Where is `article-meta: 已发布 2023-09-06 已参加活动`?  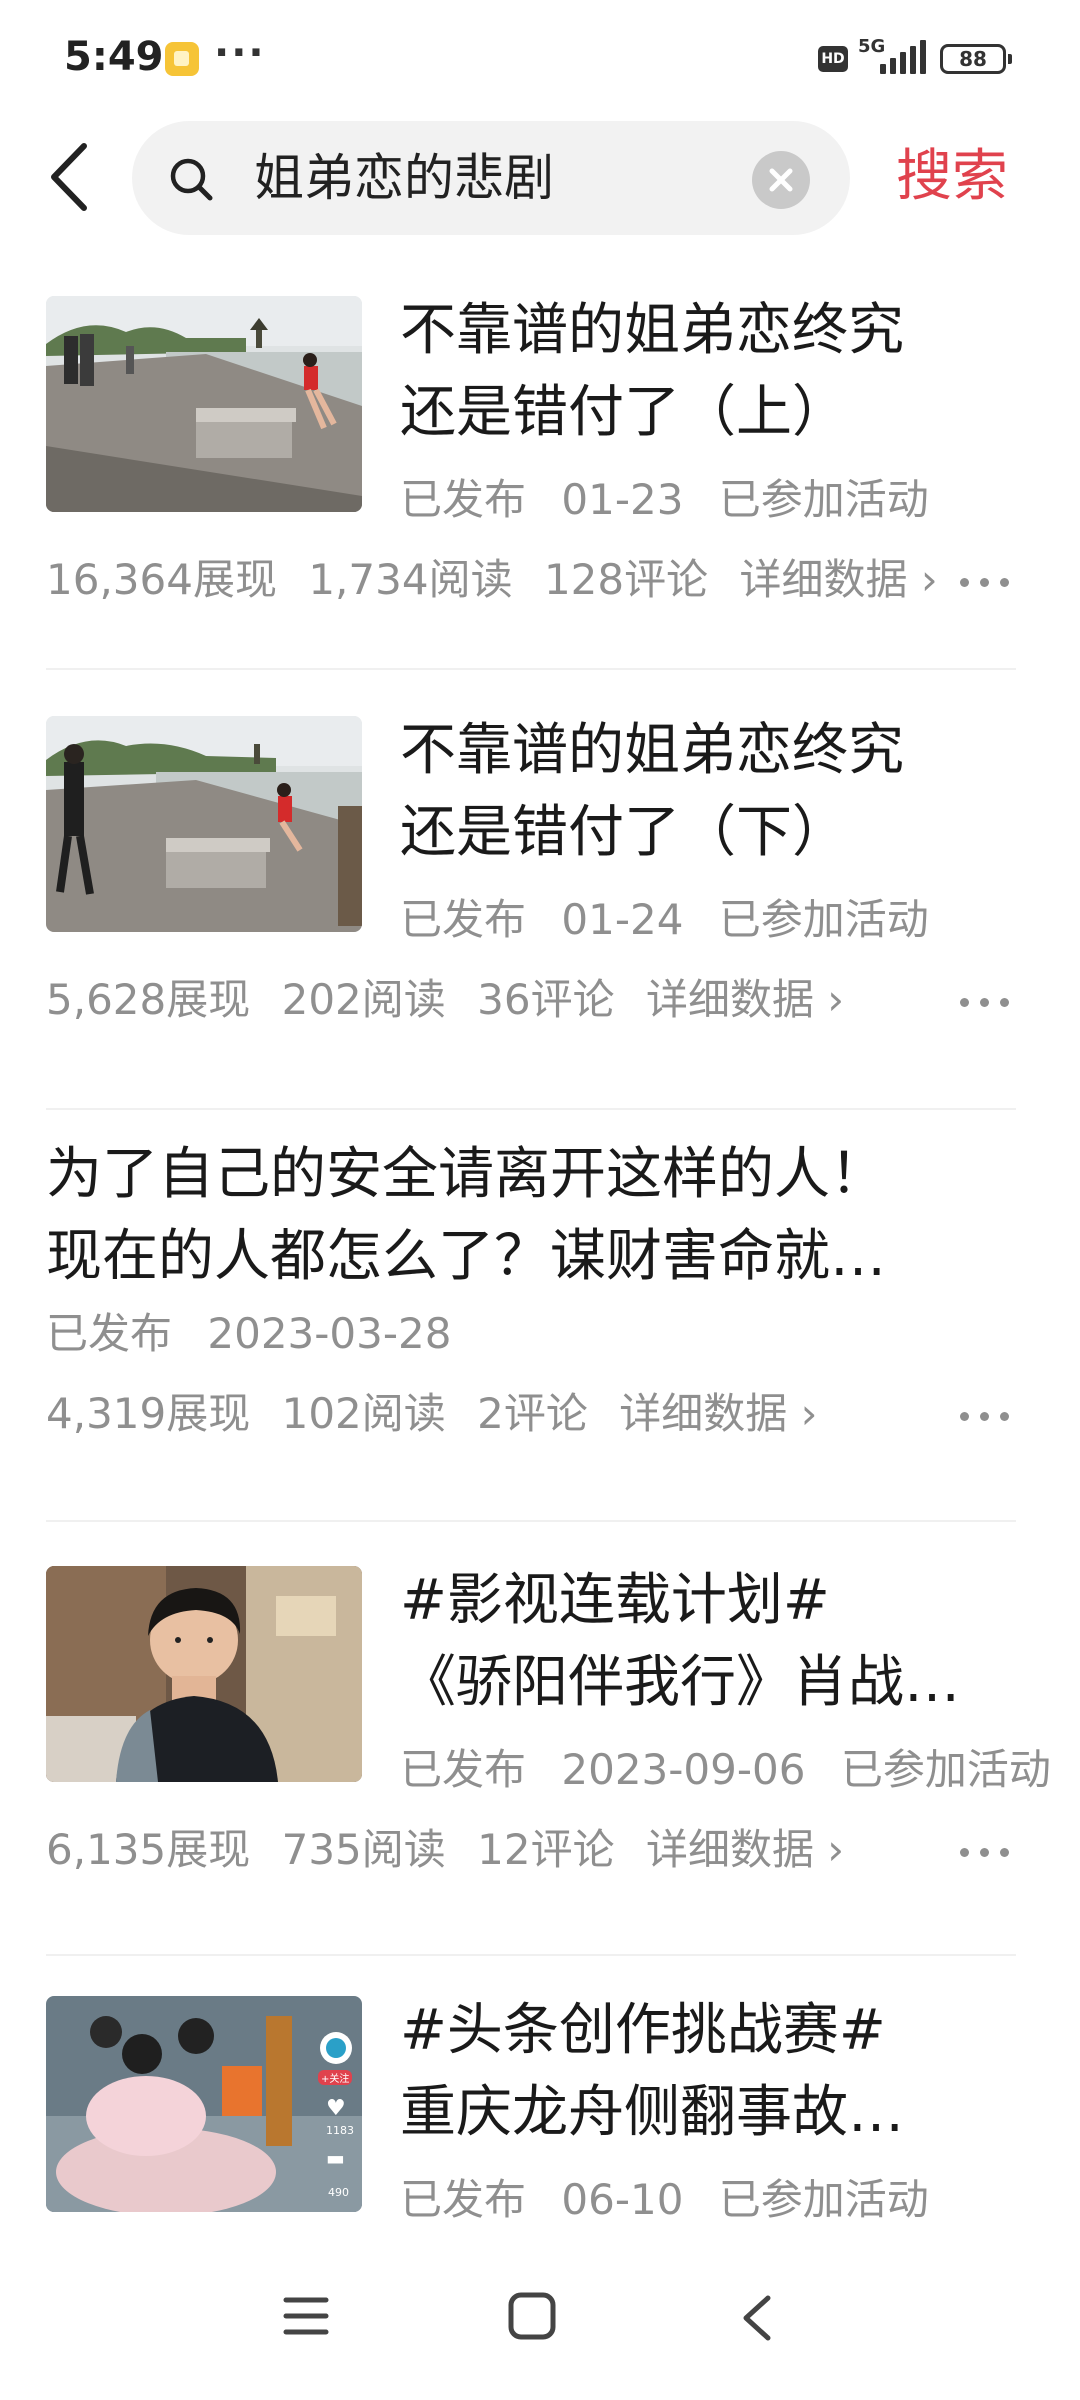 article-meta: 已发布 2023-09-06 已参加活动 is located at coordinates (736, 1770).